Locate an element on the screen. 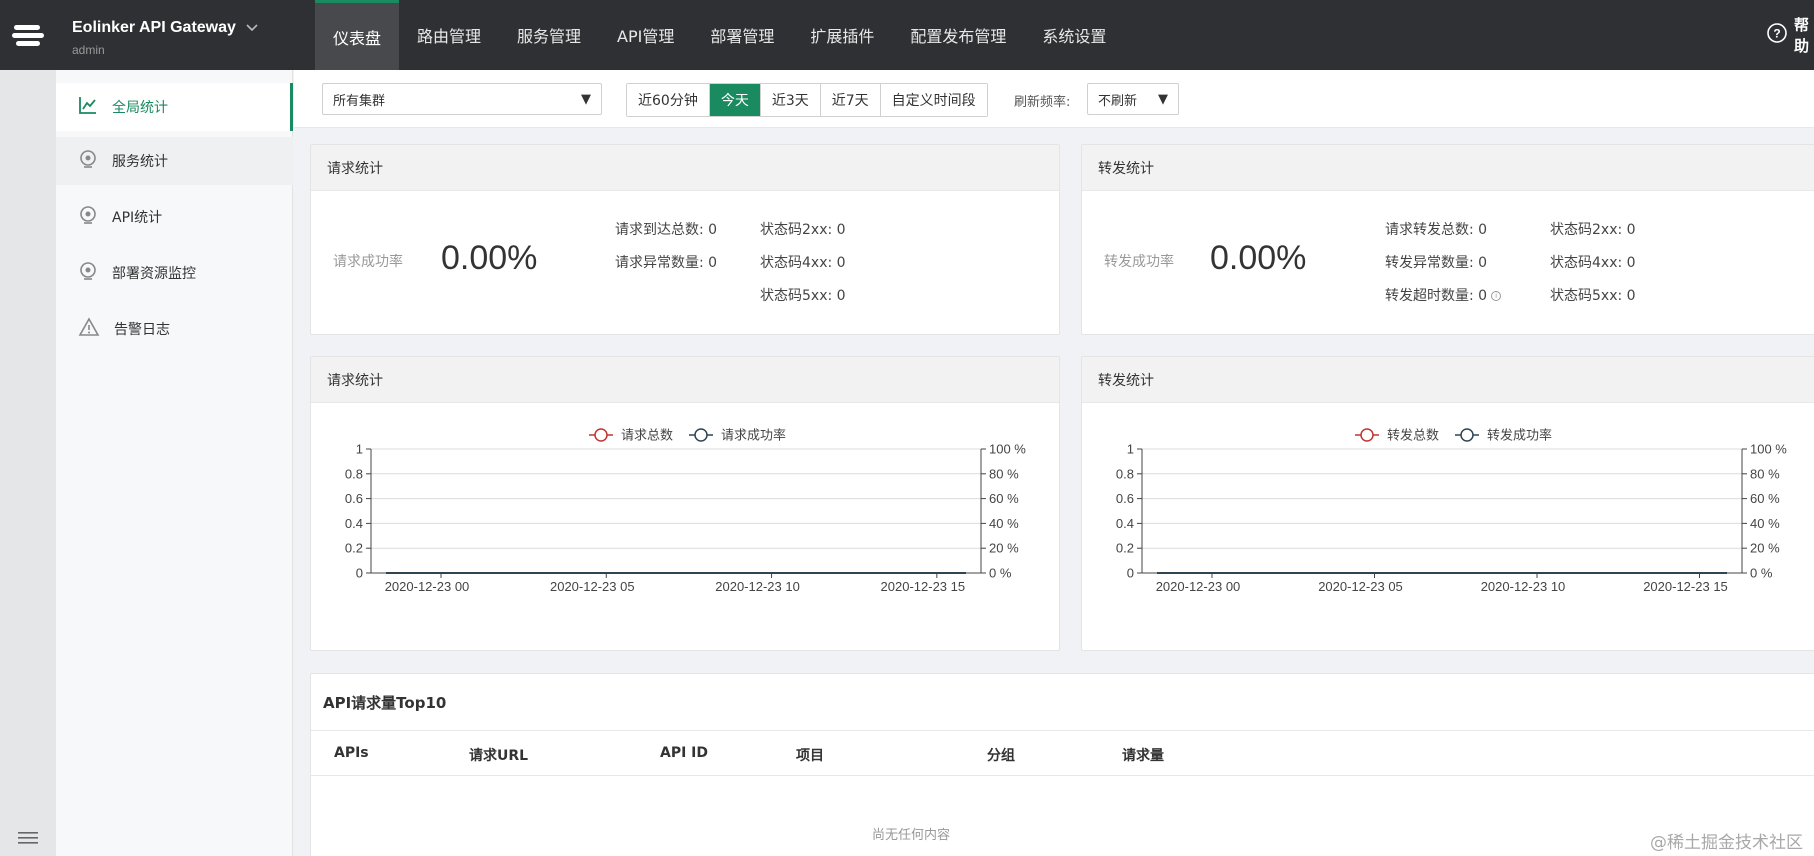 This screenshot has height=856, width=1814. table-title: API请求量Top10 is located at coordinates (385, 703).